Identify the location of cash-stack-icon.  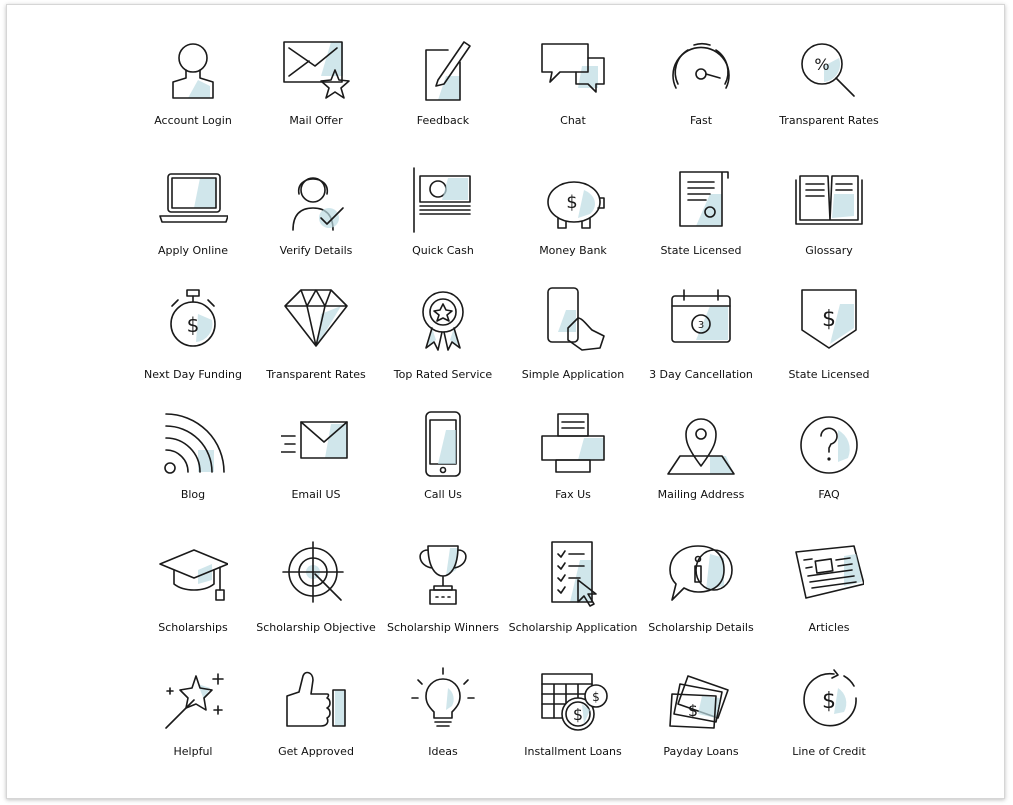
(442, 200).